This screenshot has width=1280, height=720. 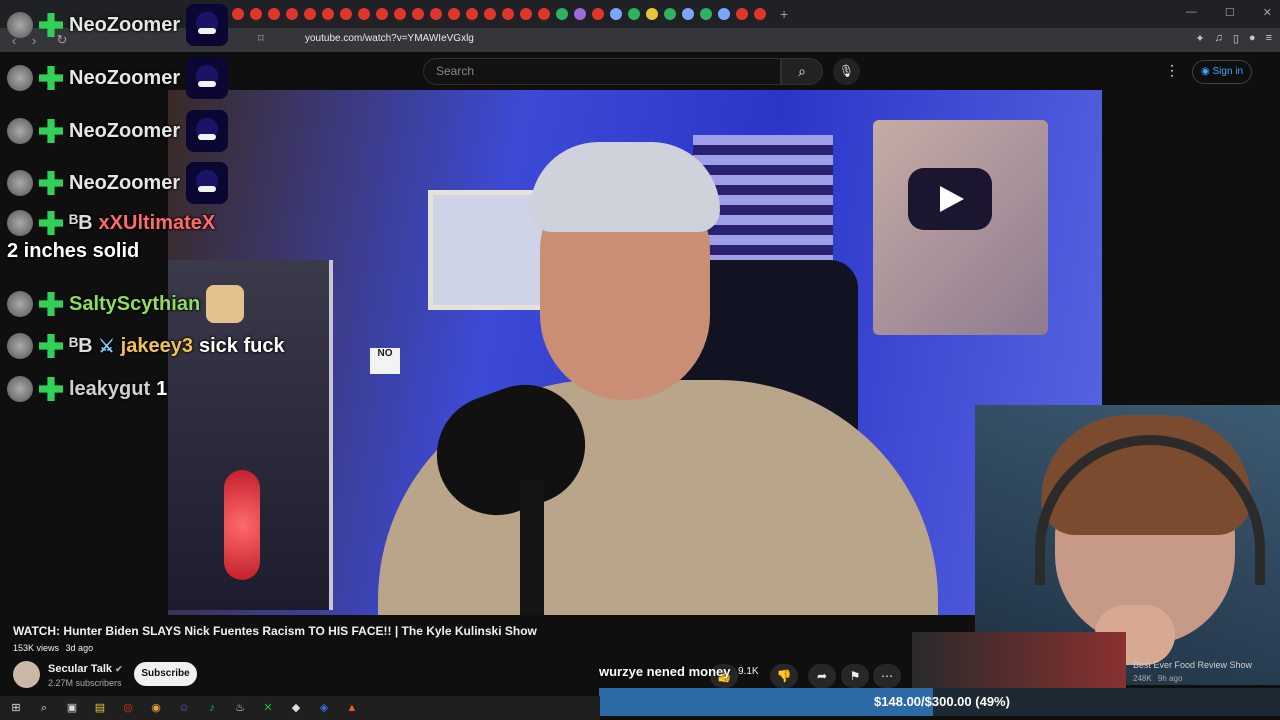 I want to click on steam-icon: ♨, so click(x=240, y=708).